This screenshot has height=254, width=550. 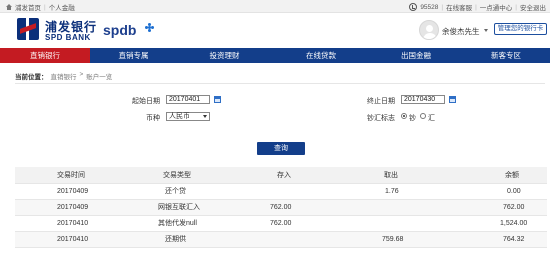 I want to click on cash-radio-label: 钞, so click(x=412, y=118).